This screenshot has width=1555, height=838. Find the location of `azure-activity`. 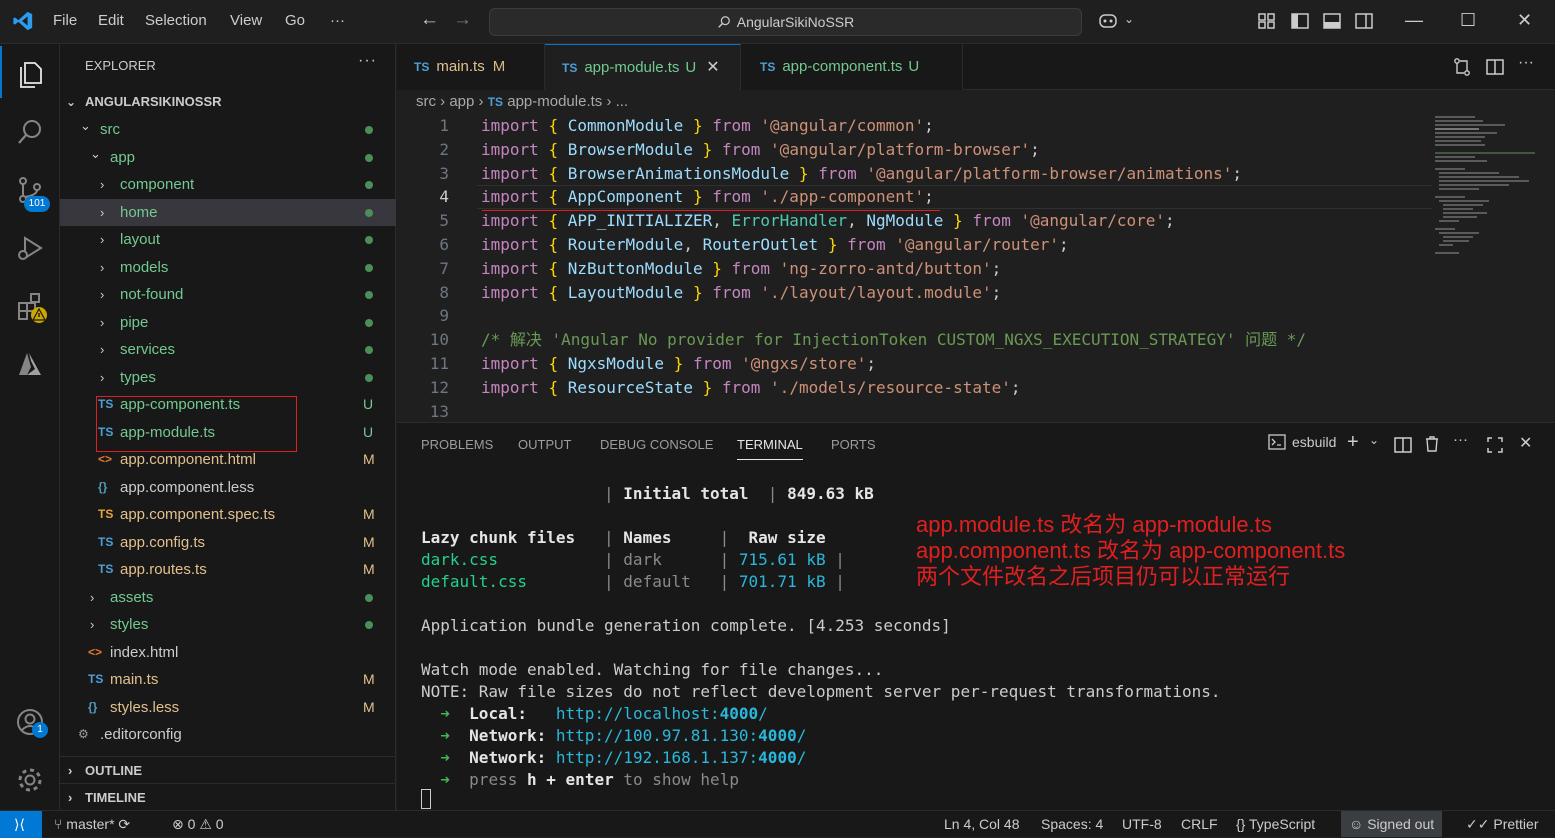

azure-activity is located at coordinates (30, 364).